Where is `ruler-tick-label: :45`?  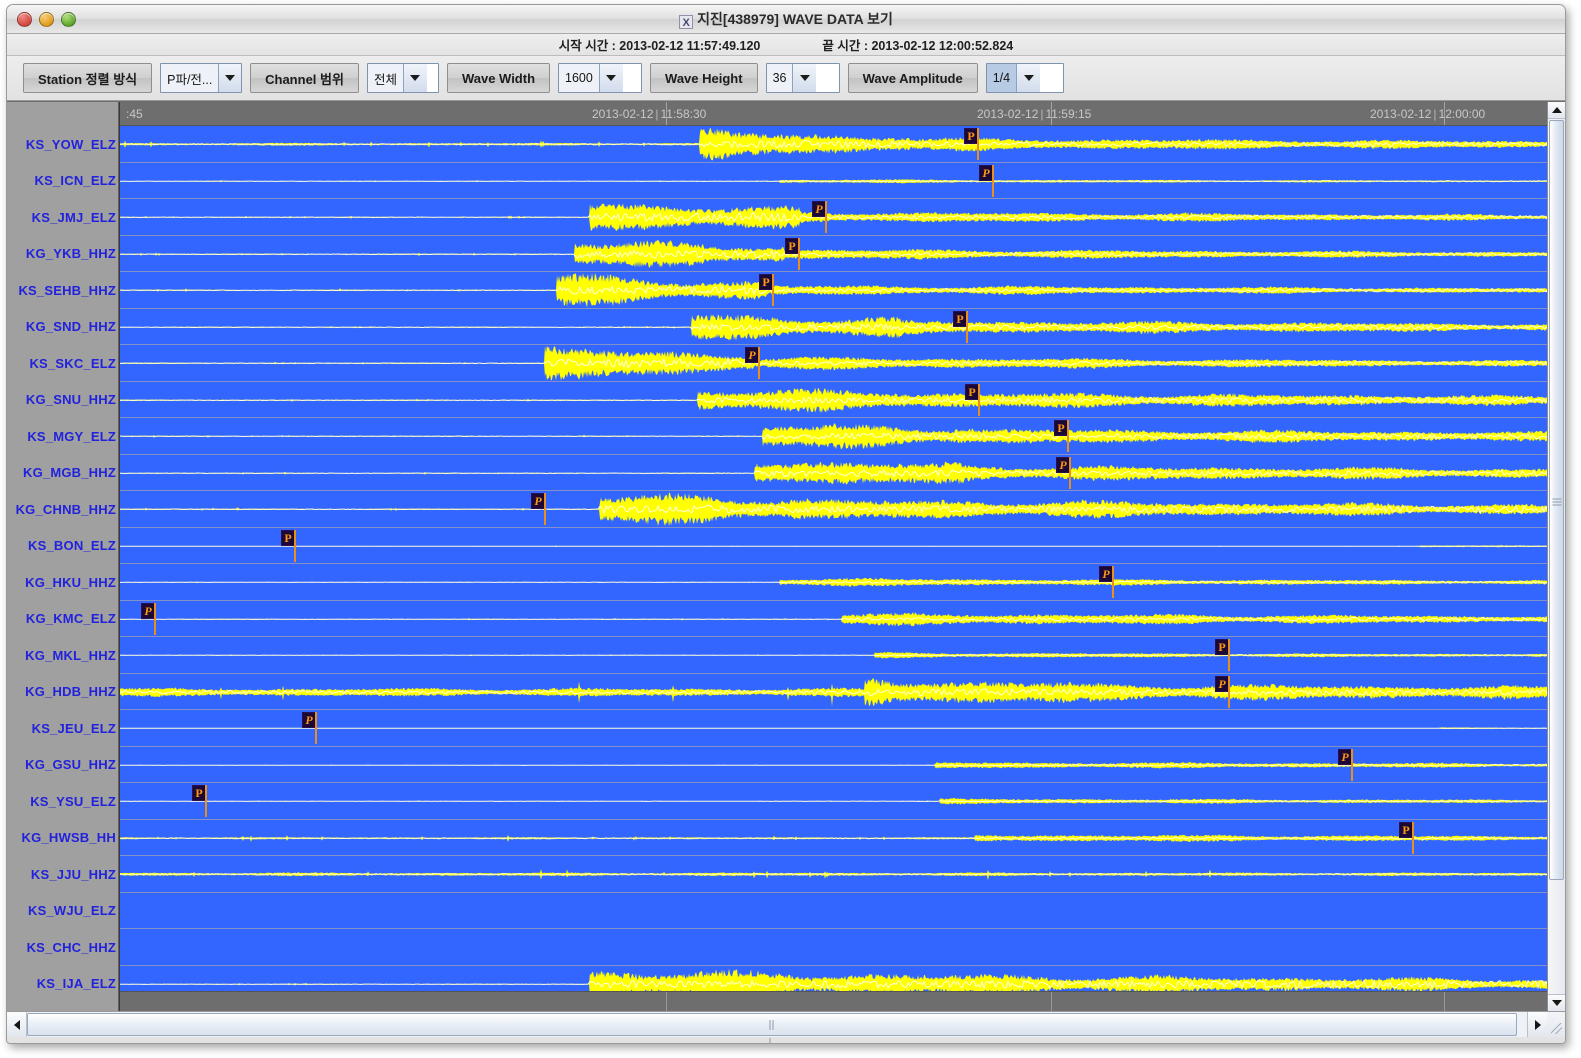 ruler-tick-label: :45 is located at coordinates (134, 114).